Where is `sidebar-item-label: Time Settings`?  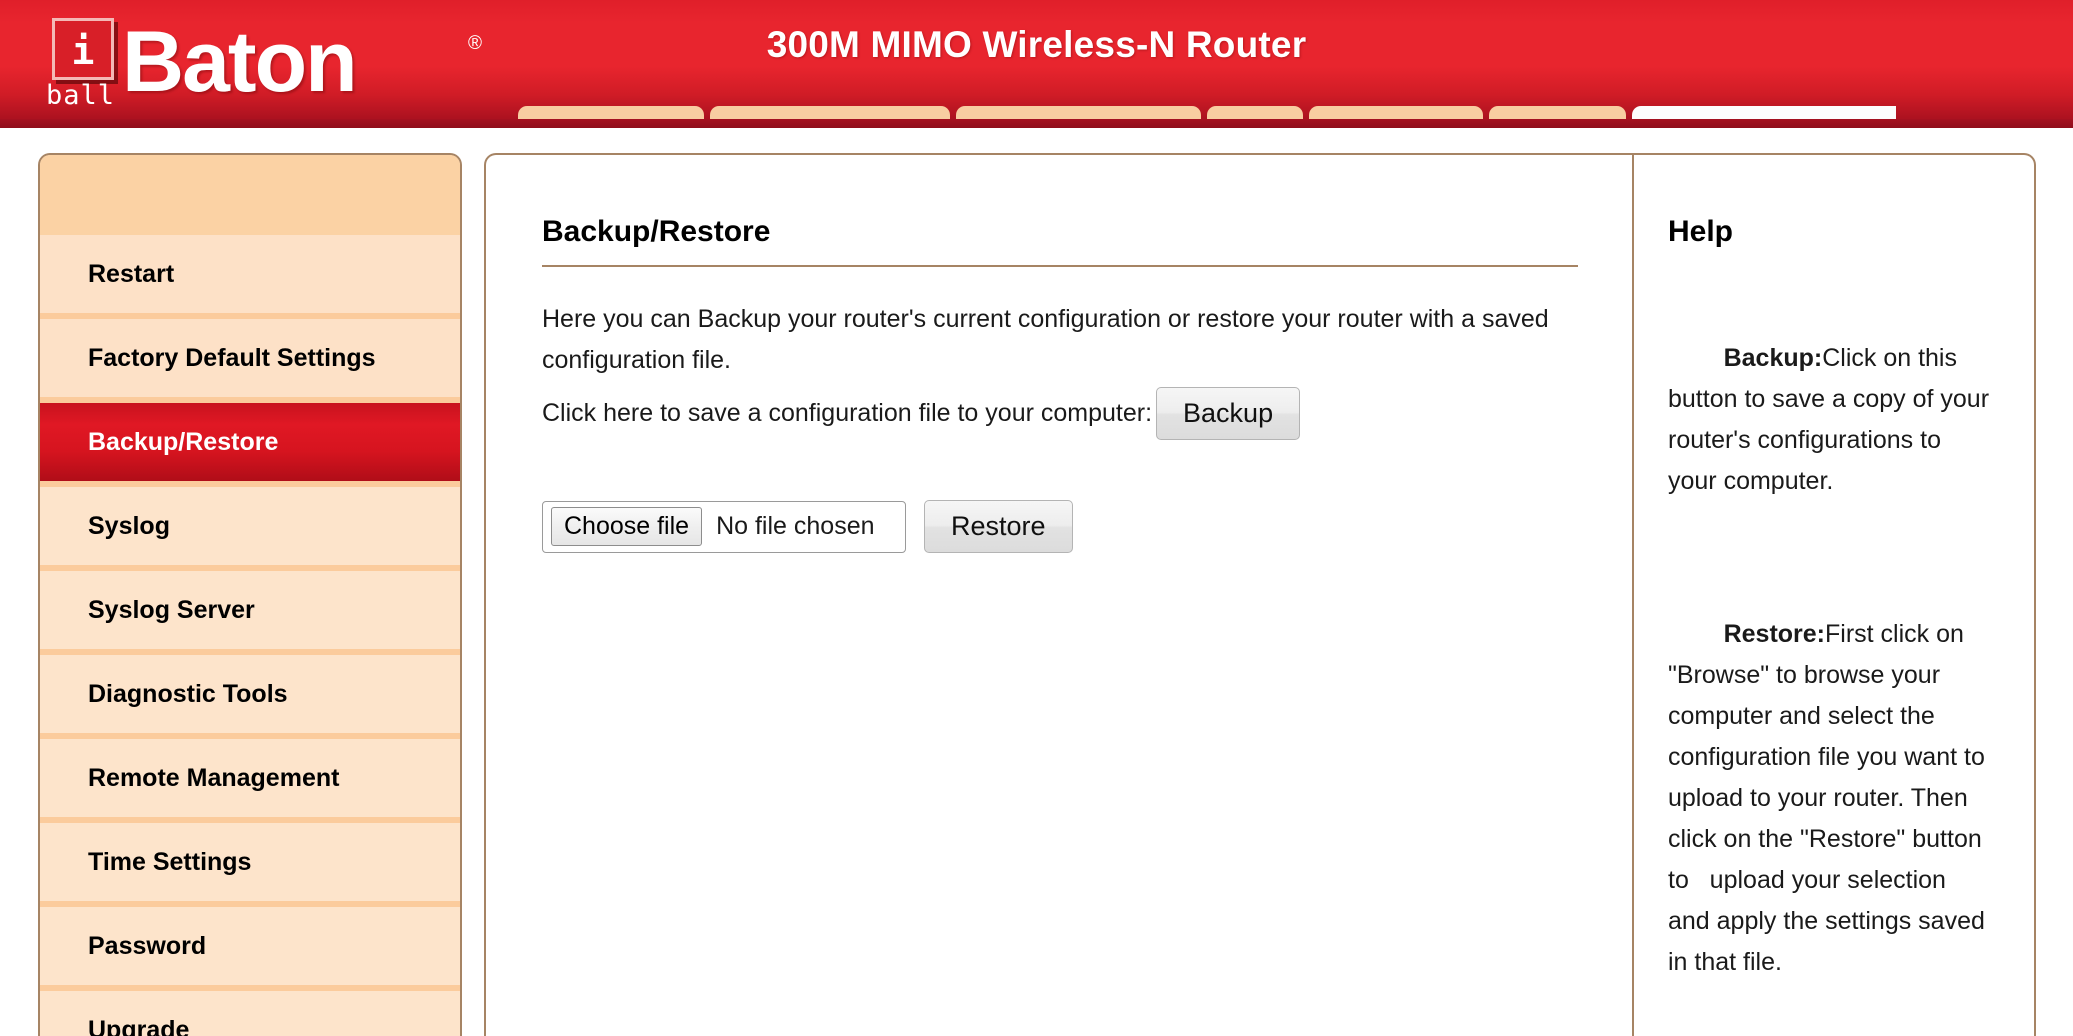
sidebar-item-label: Time Settings is located at coordinates (170, 861).